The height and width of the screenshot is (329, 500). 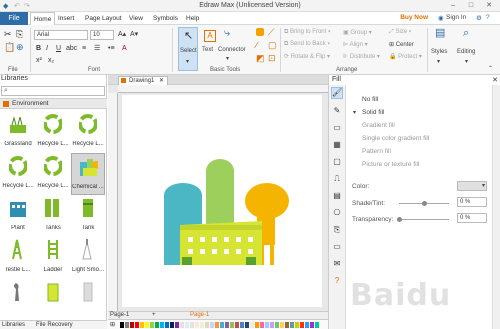 What do you see at coordinates (53, 91) in the screenshot?
I see `library-search-input: ⌕` at bounding box center [53, 91].